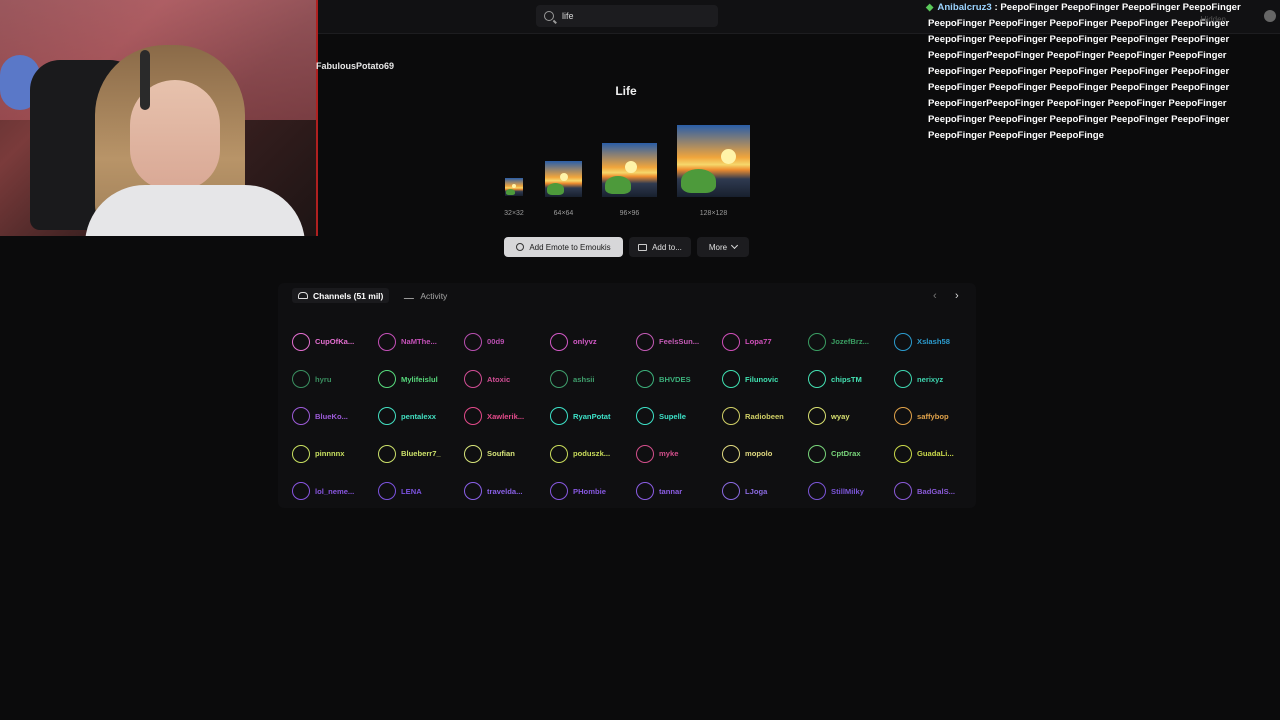 The width and height of the screenshot is (1280, 720). What do you see at coordinates (507, 341) in the screenshot?
I see `channel-item: 00d9` at bounding box center [507, 341].